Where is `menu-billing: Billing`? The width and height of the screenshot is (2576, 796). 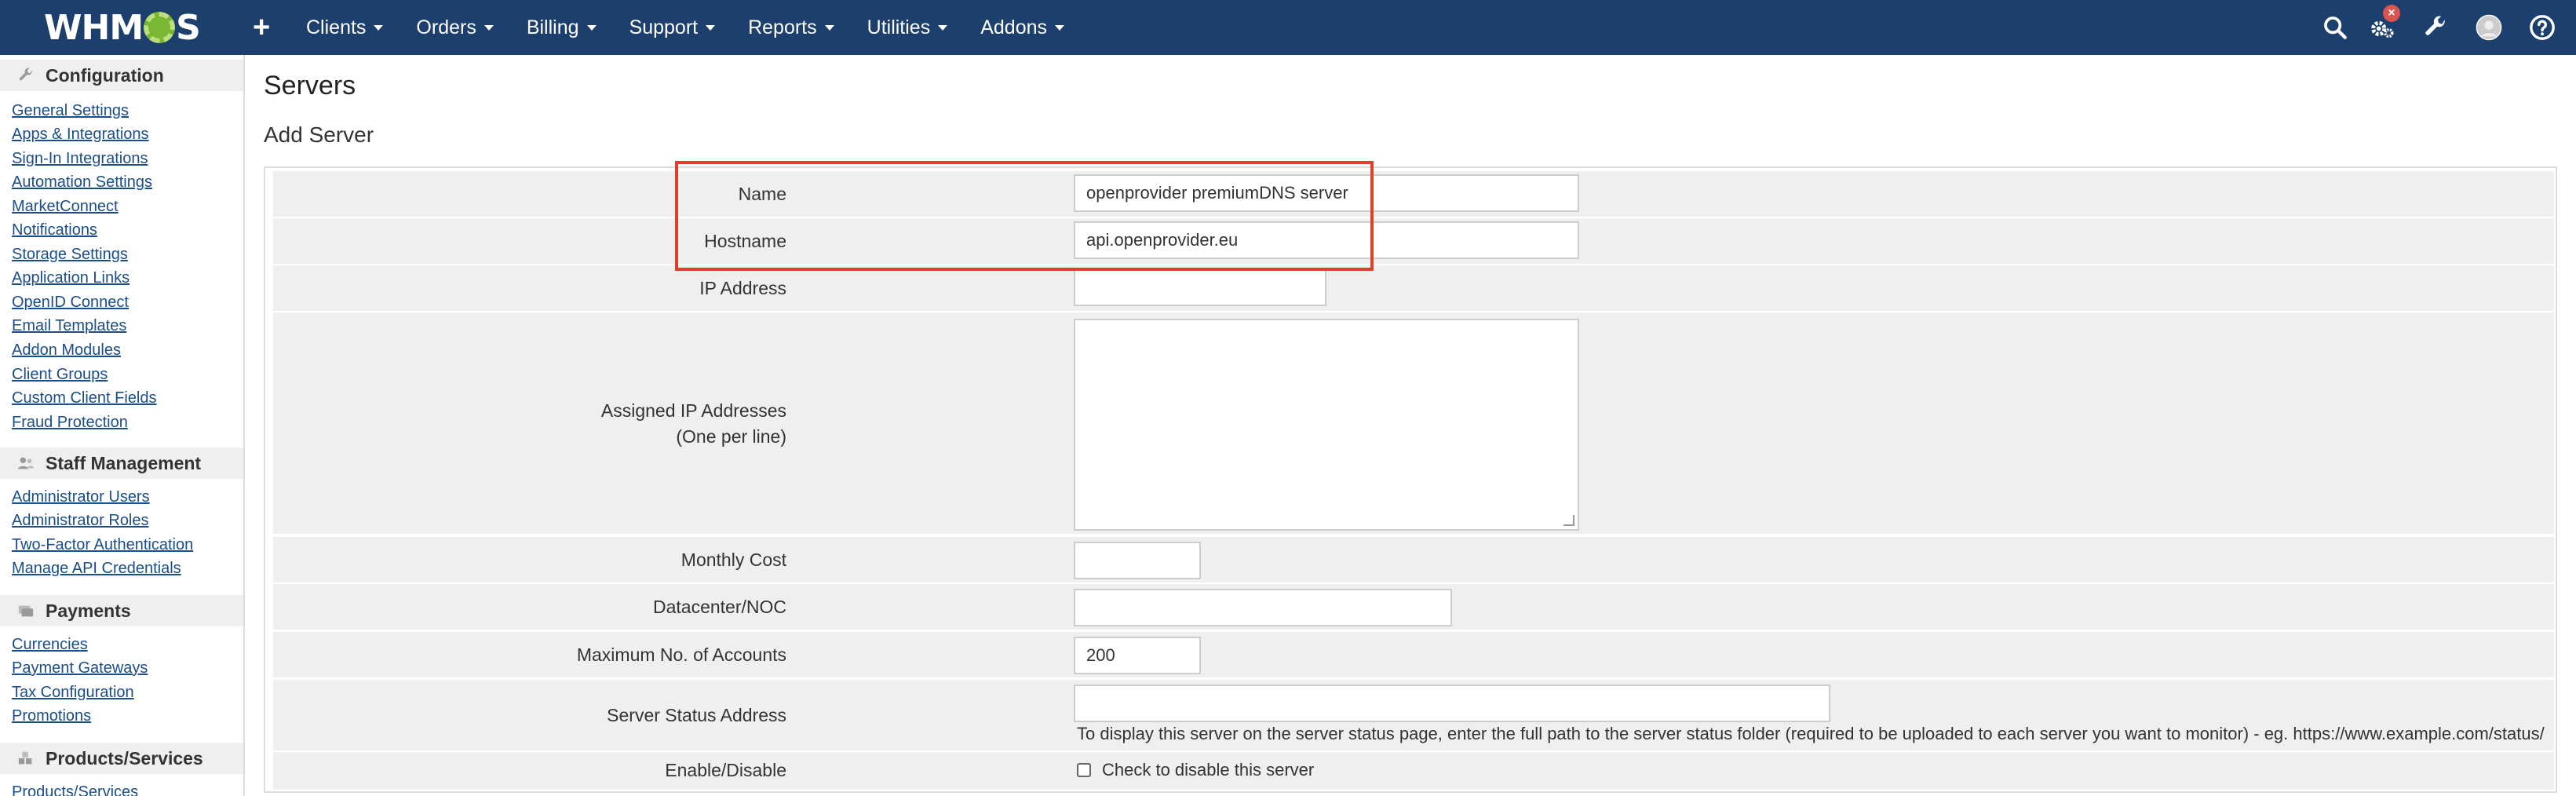 menu-billing: Billing is located at coordinates (562, 28).